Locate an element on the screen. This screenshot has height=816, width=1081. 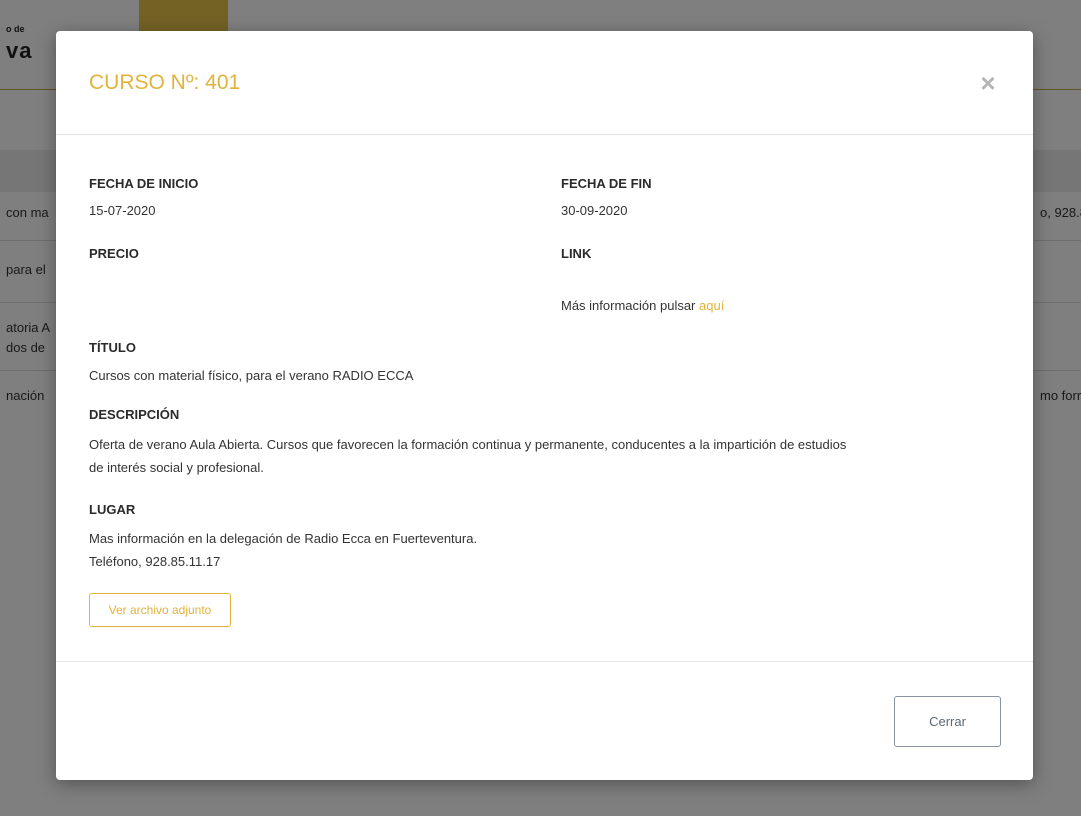
description-line-2: de interés social y profesional. is located at coordinates (176, 467).